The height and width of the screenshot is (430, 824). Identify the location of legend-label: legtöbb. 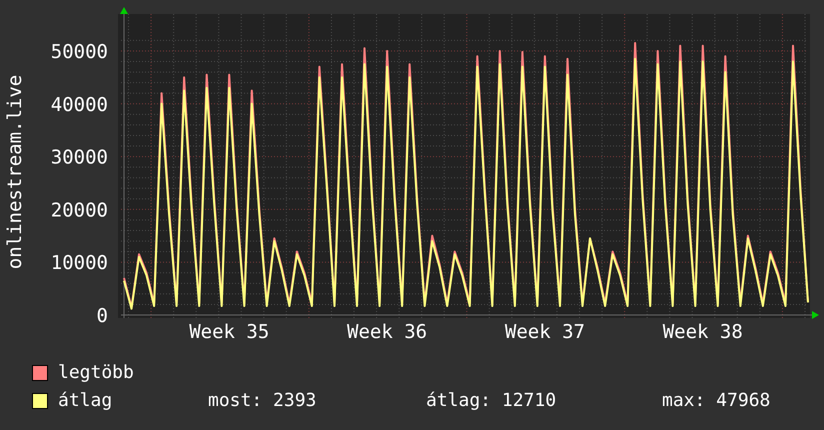
(96, 373).